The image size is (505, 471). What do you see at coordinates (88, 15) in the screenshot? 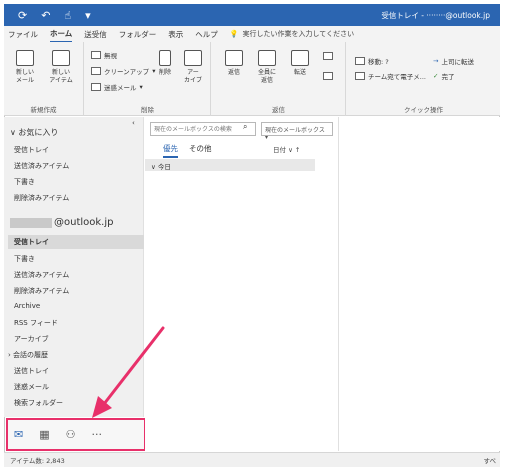
I see `customize-icon: ▾` at bounding box center [88, 15].